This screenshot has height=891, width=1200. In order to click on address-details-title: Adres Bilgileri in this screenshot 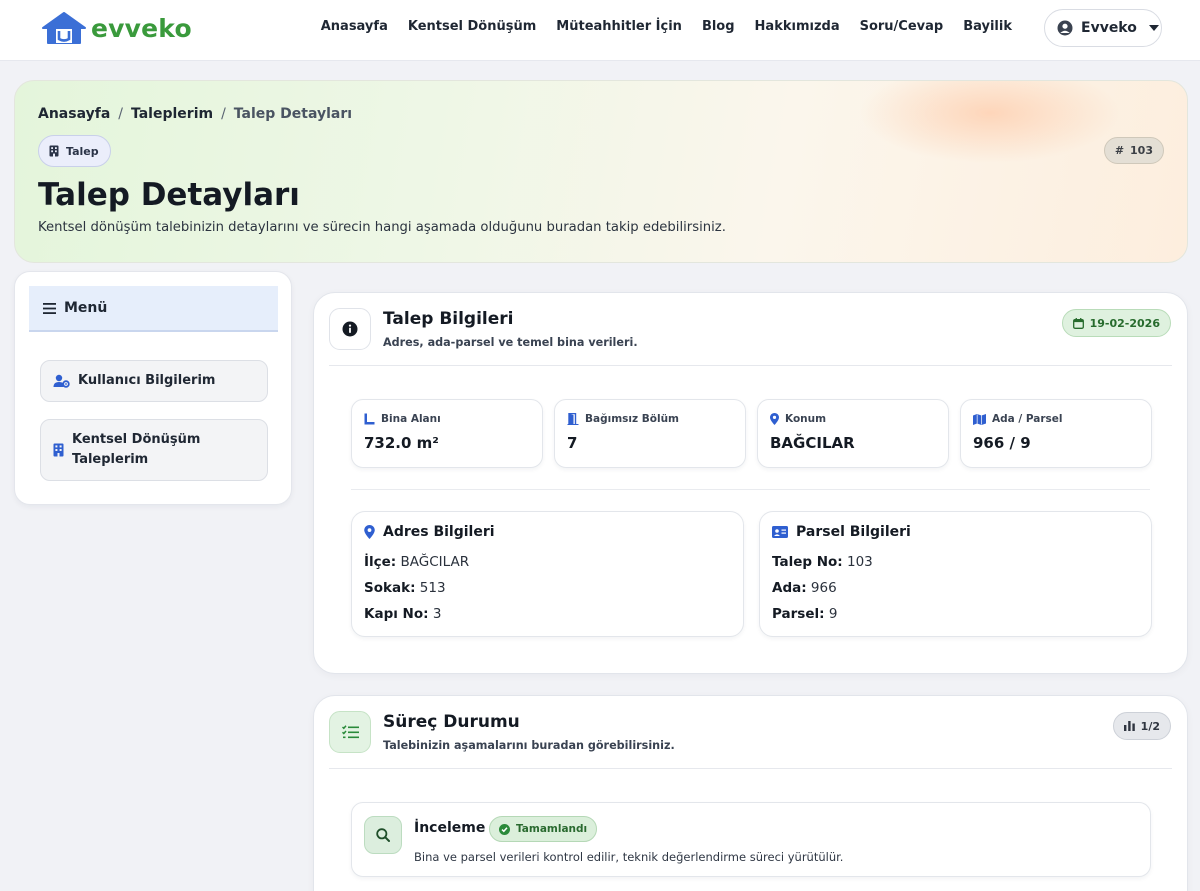, I will do `click(439, 532)`.